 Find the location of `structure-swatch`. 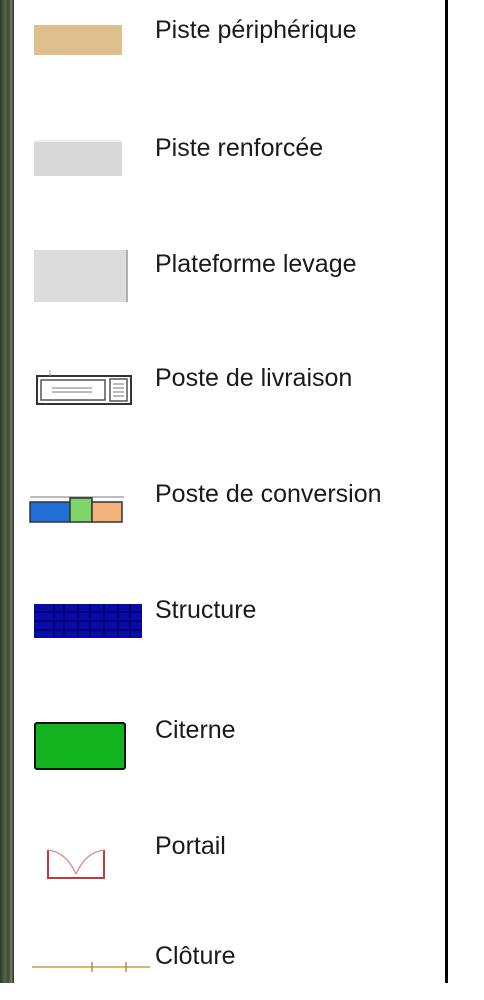

structure-swatch is located at coordinates (88, 621).